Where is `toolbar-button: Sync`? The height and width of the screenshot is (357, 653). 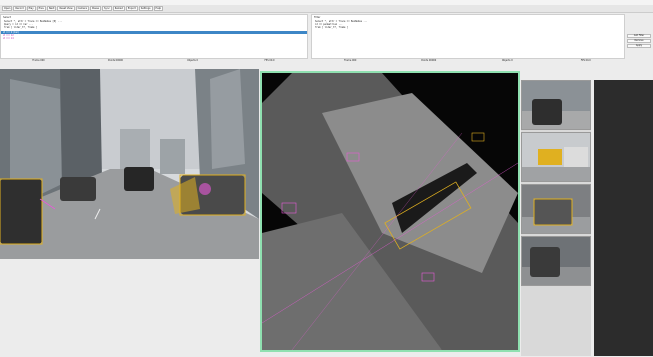
toolbar-button: Sync is located at coordinates (107, 8).